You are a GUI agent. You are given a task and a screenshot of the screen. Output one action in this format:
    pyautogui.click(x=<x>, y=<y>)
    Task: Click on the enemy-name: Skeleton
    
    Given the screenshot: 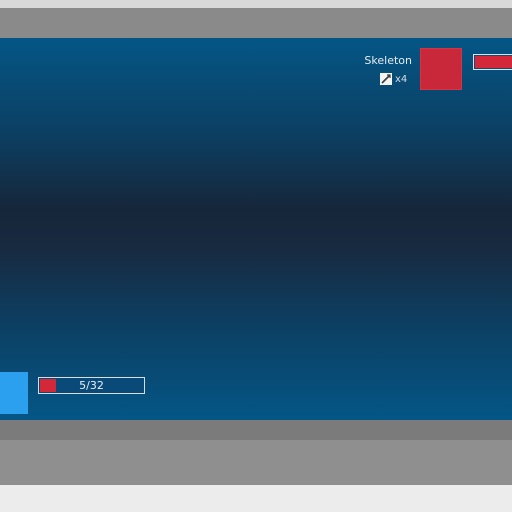 What is the action you would take?
    pyautogui.click(x=388, y=60)
    